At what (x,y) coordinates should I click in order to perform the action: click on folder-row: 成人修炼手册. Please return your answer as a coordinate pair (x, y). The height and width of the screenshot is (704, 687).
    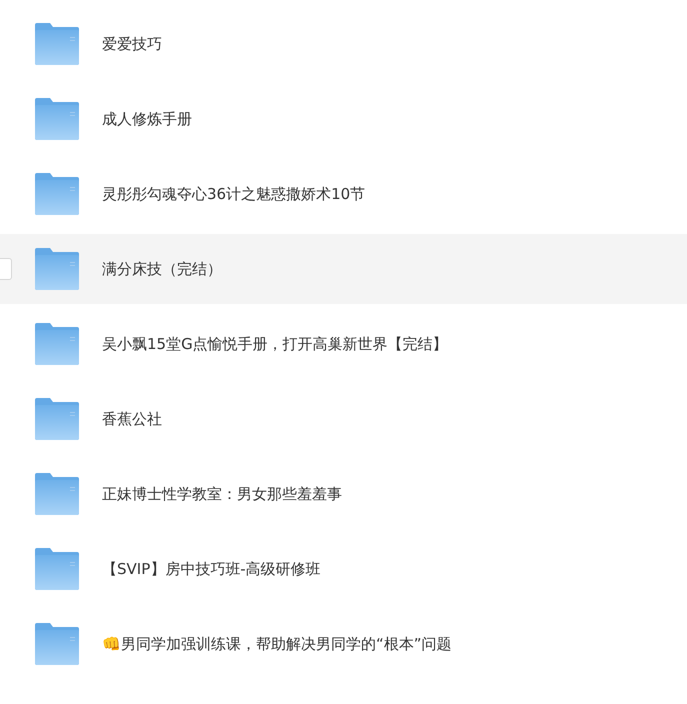
    Looking at the image, I should click on (343, 119).